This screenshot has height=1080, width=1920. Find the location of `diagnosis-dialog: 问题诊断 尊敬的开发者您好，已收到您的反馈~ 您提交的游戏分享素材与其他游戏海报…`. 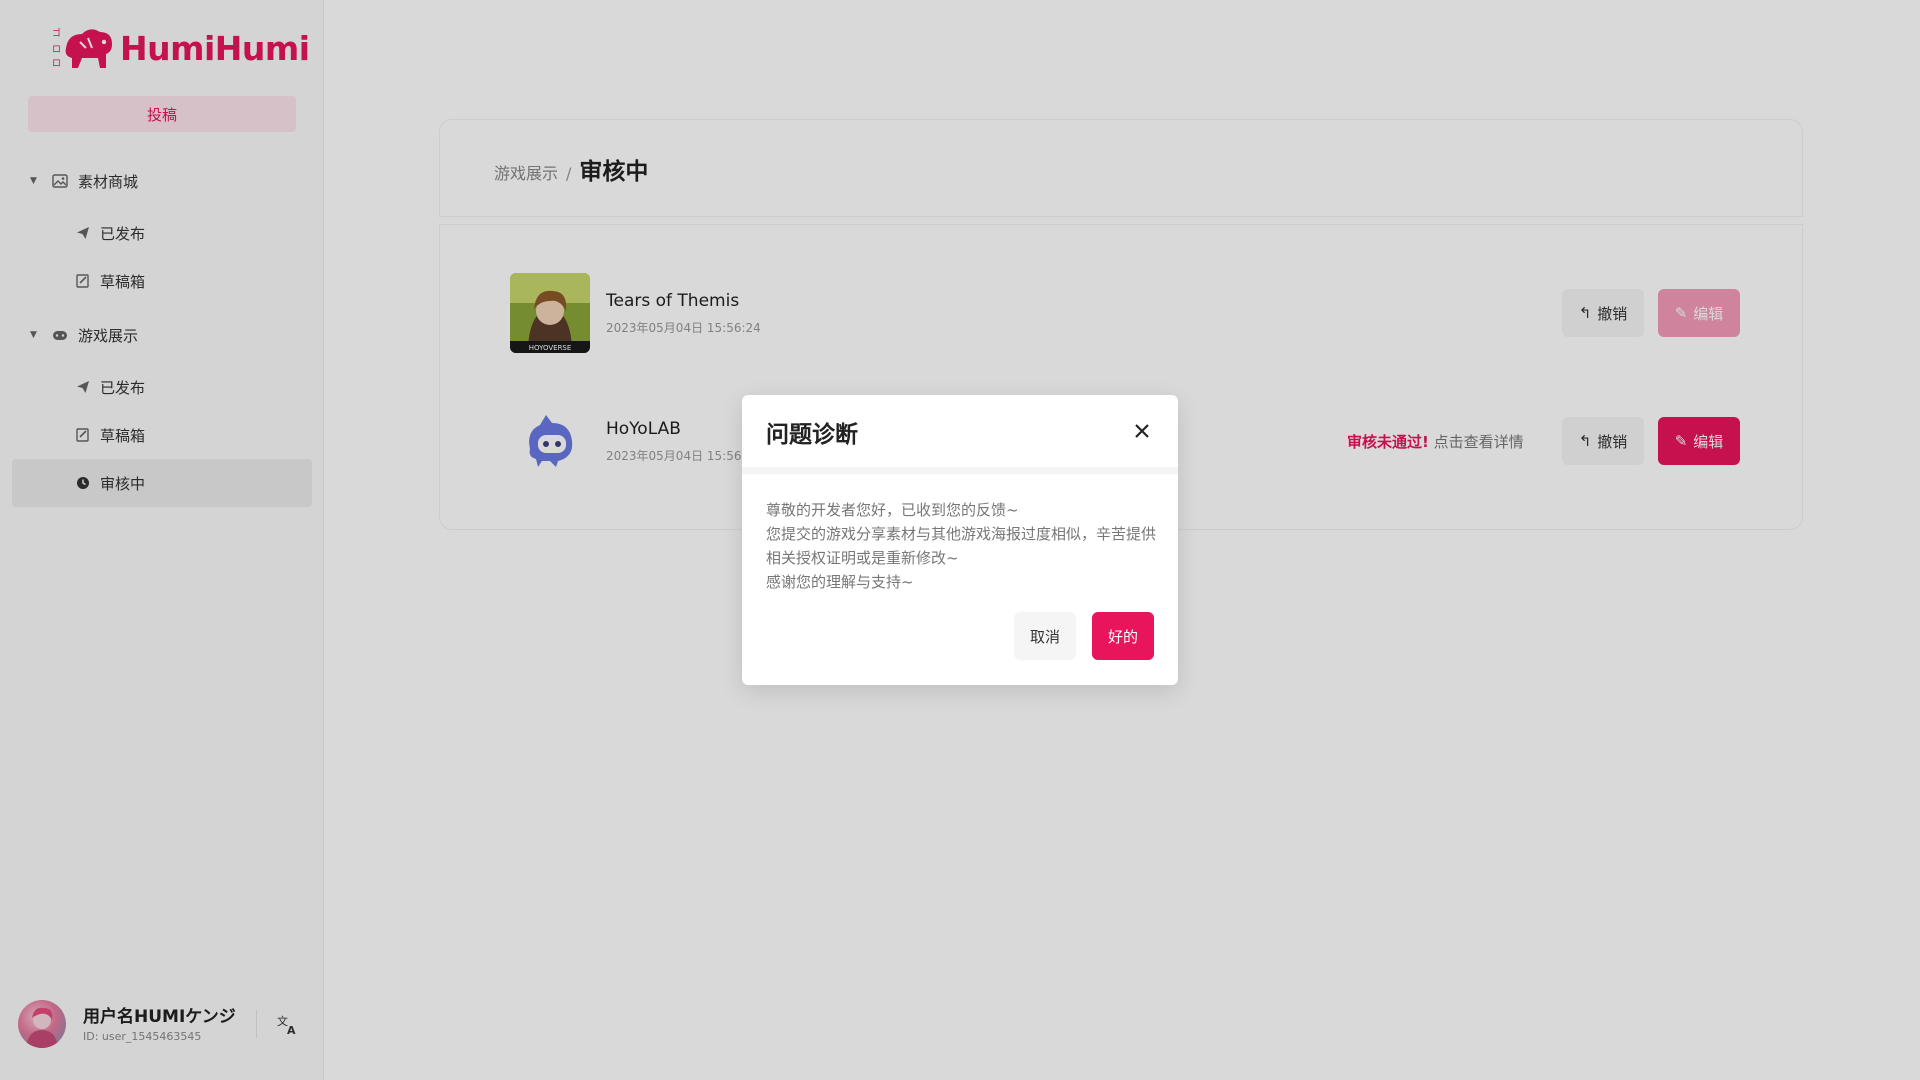

diagnosis-dialog: 问题诊断 尊敬的开发者您好，已收到您的反馈~ 您提交的游戏分享素材与其他游戏海报… is located at coordinates (960, 540).